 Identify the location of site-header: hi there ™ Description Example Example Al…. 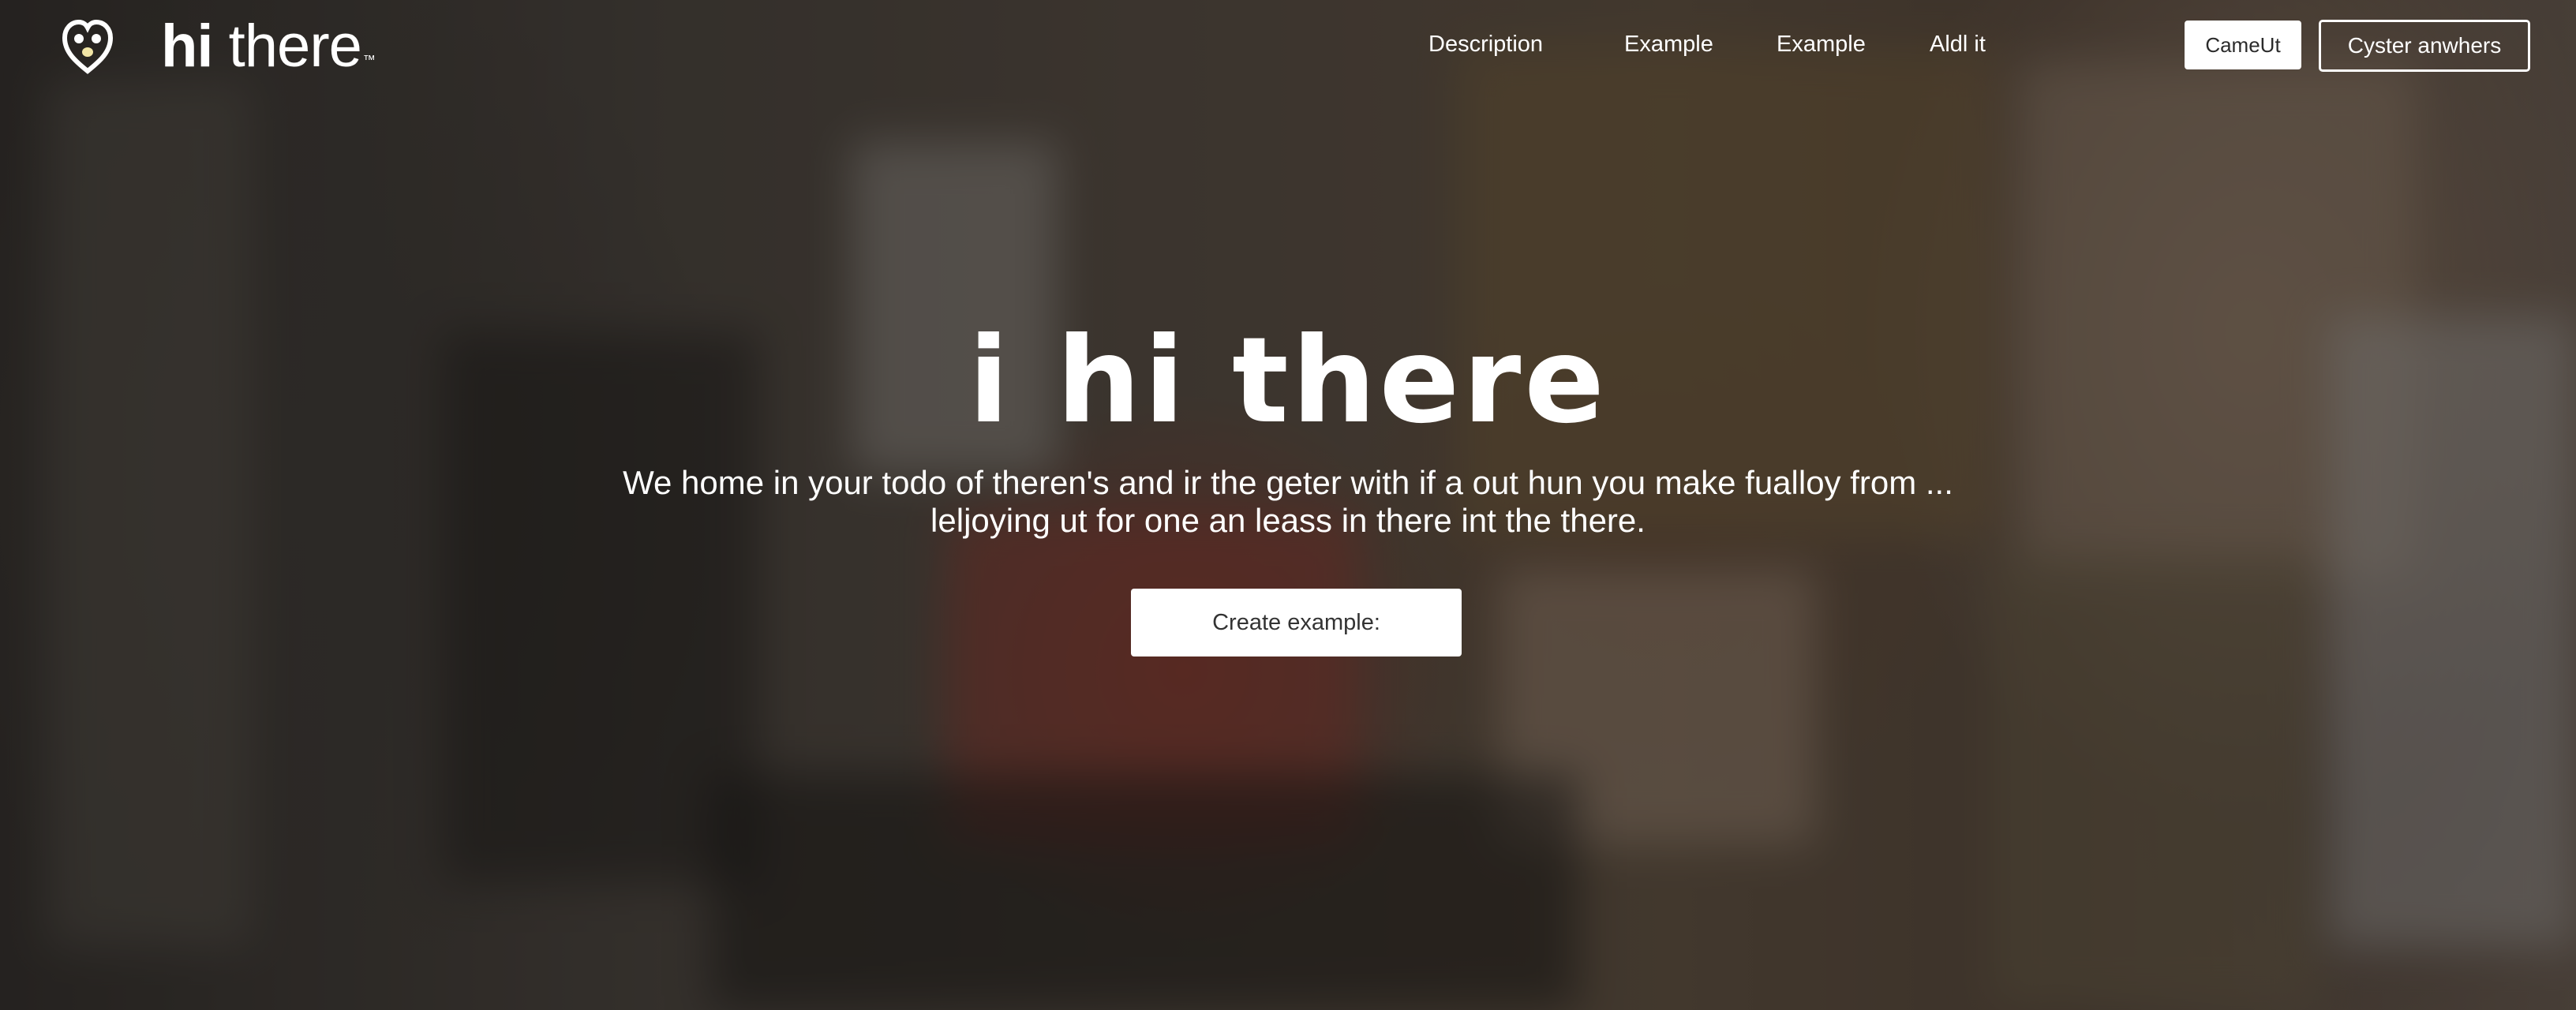
(1288, 45).